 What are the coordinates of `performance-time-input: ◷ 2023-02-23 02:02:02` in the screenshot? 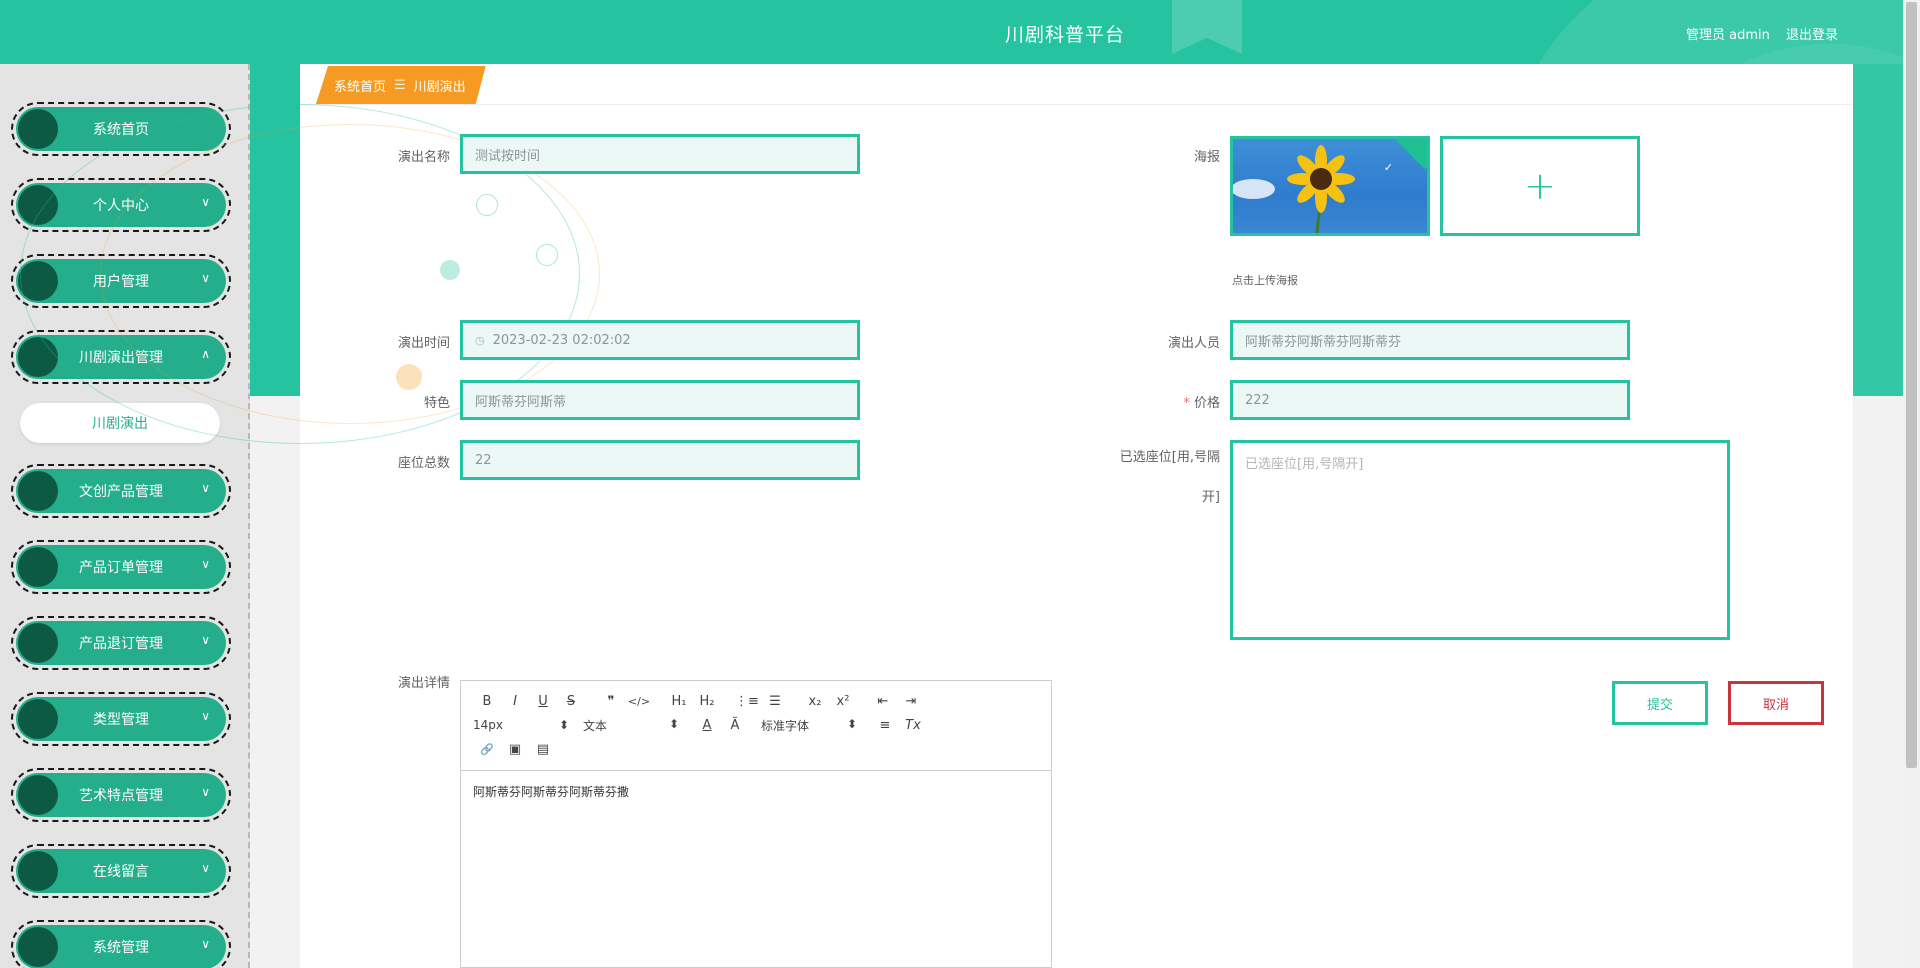 It's located at (660, 340).